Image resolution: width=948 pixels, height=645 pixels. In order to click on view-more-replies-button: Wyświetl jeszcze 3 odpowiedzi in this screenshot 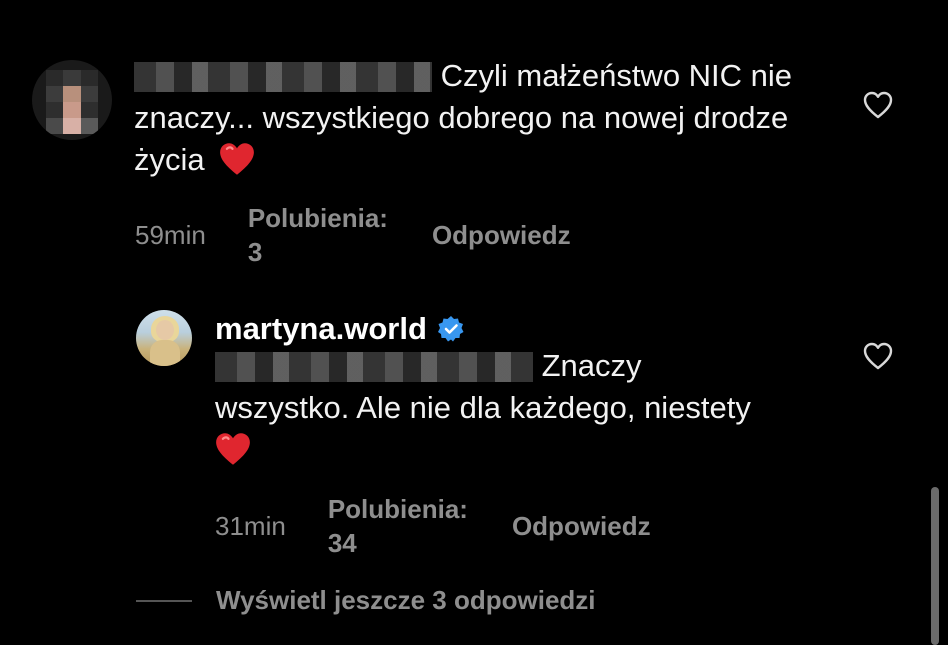, I will do `click(366, 600)`.